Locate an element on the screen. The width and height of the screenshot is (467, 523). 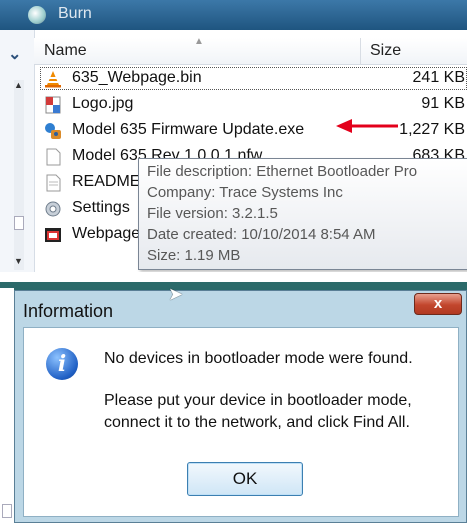
file-name: Settings is located at coordinates (101, 207).